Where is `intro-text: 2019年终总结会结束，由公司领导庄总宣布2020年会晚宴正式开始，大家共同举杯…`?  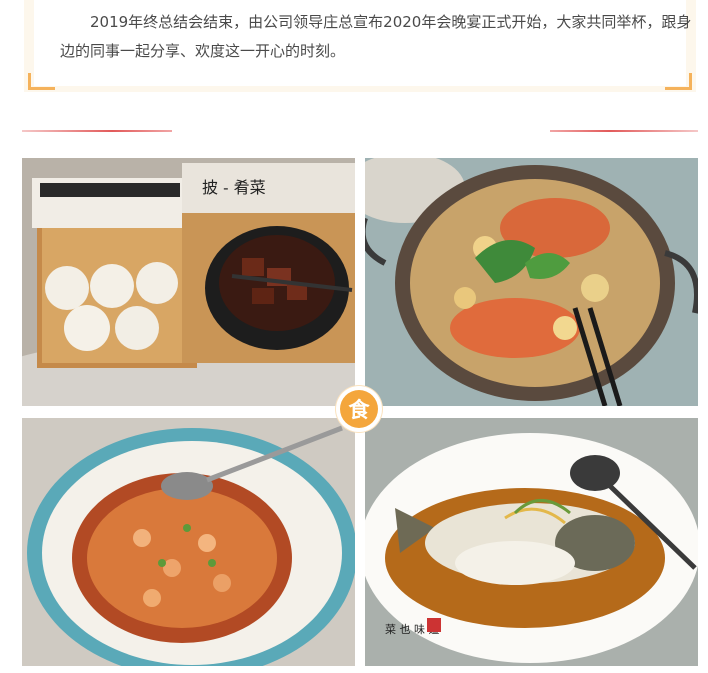
intro-text: 2019年终总结会结束，由公司领导庄总宣布2020年会晚宴正式开始，大家共同举杯… is located at coordinates (376, 36).